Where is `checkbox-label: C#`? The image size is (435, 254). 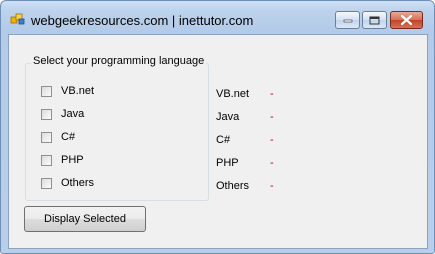
checkbox-label: C# is located at coordinates (68, 137).